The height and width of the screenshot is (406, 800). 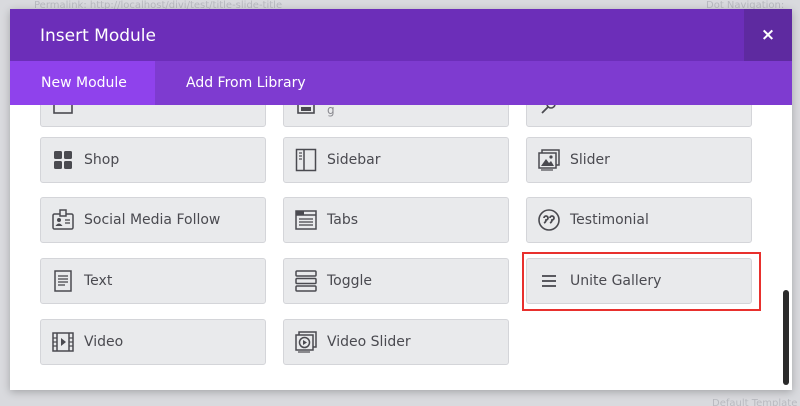 What do you see at coordinates (153, 281) in the screenshot?
I see `module-card-text: Text` at bounding box center [153, 281].